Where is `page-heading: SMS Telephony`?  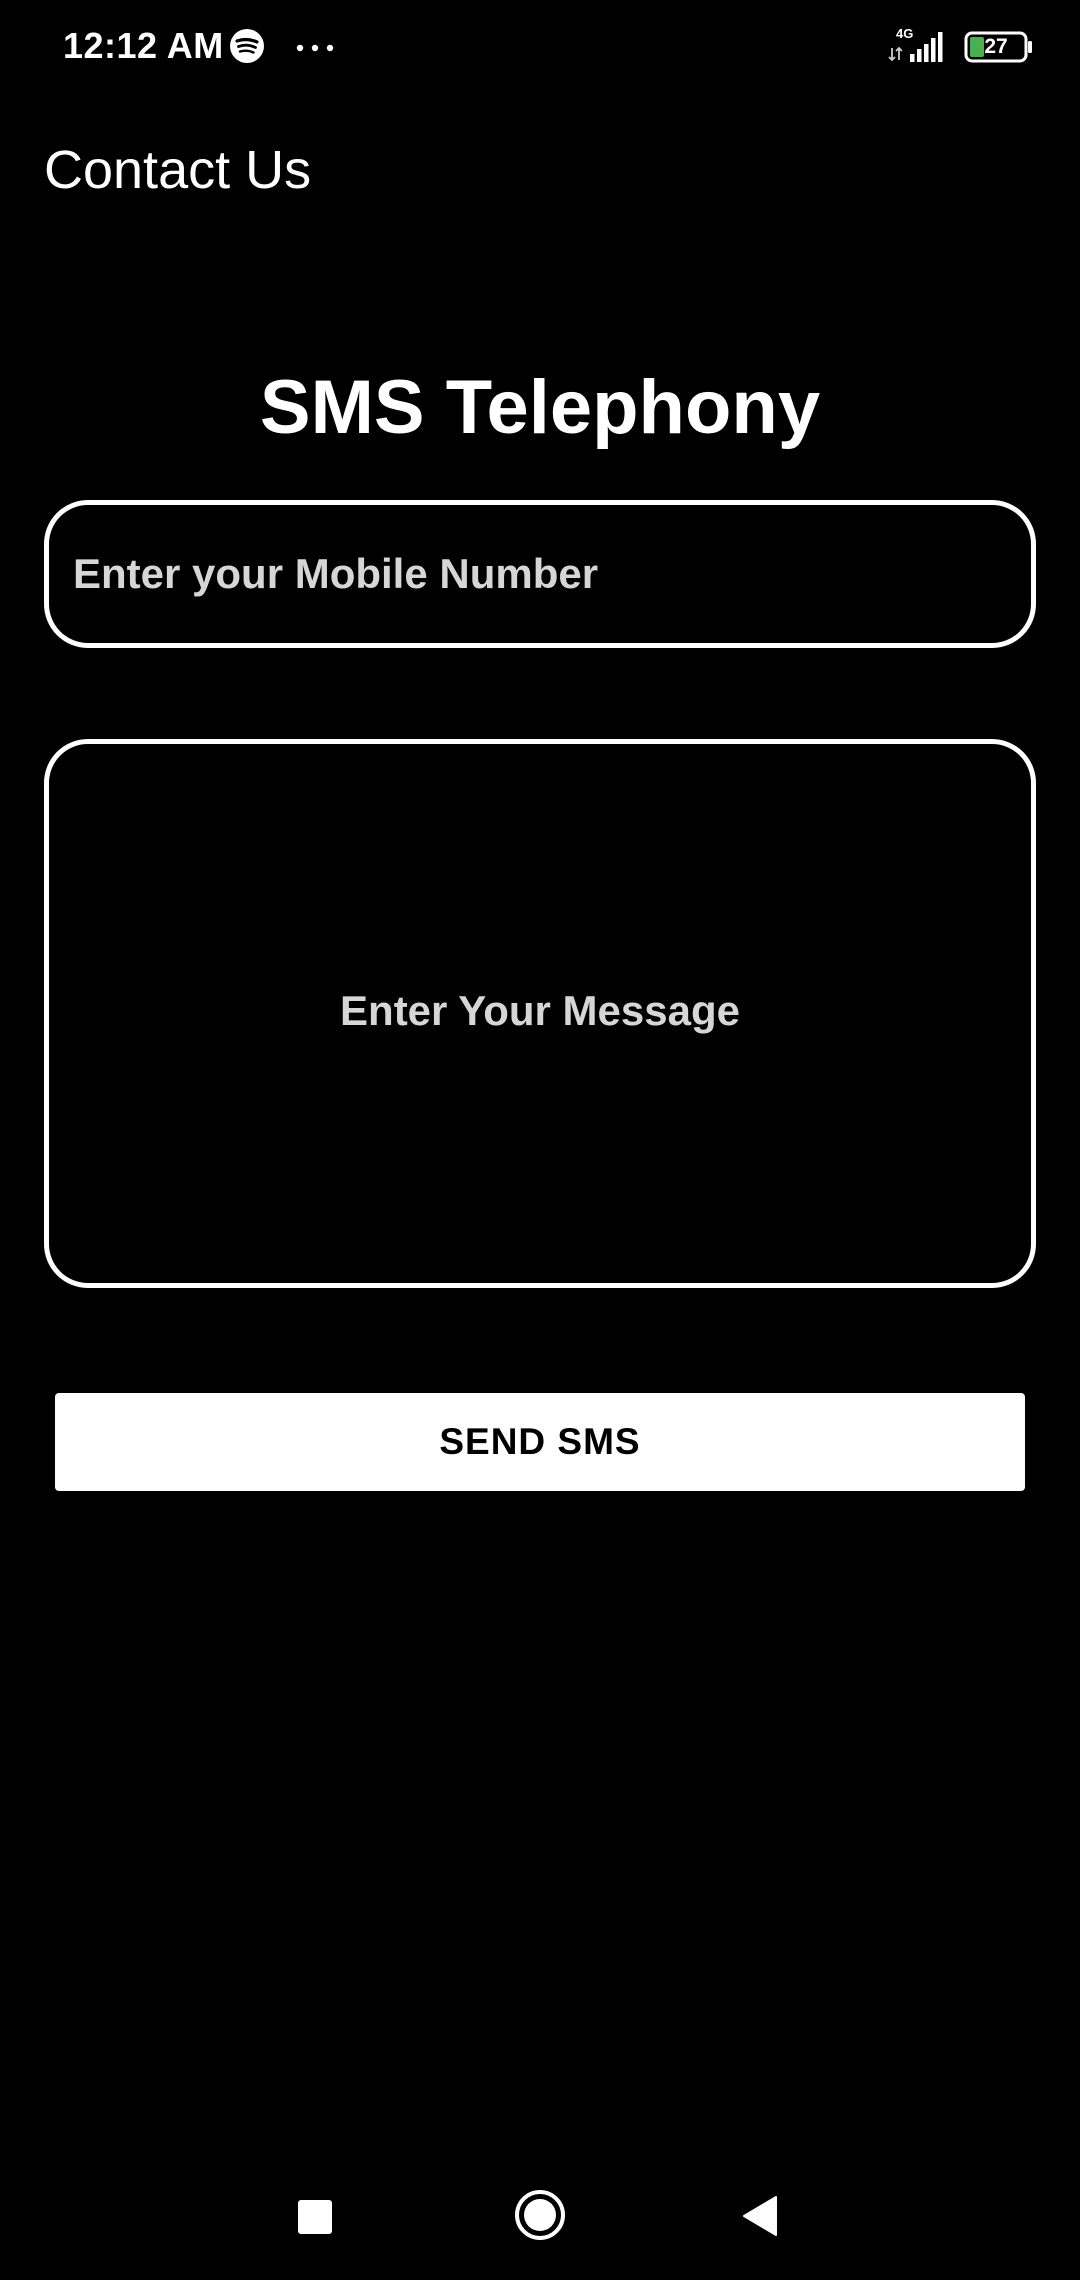
page-heading: SMS Telephony is located at coordinates (540, 407).